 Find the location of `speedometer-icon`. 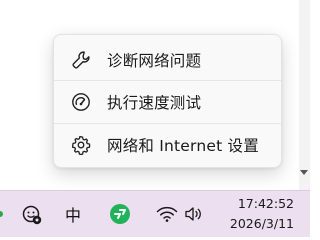

speedometer-icon is located at coordinates (81, 102).